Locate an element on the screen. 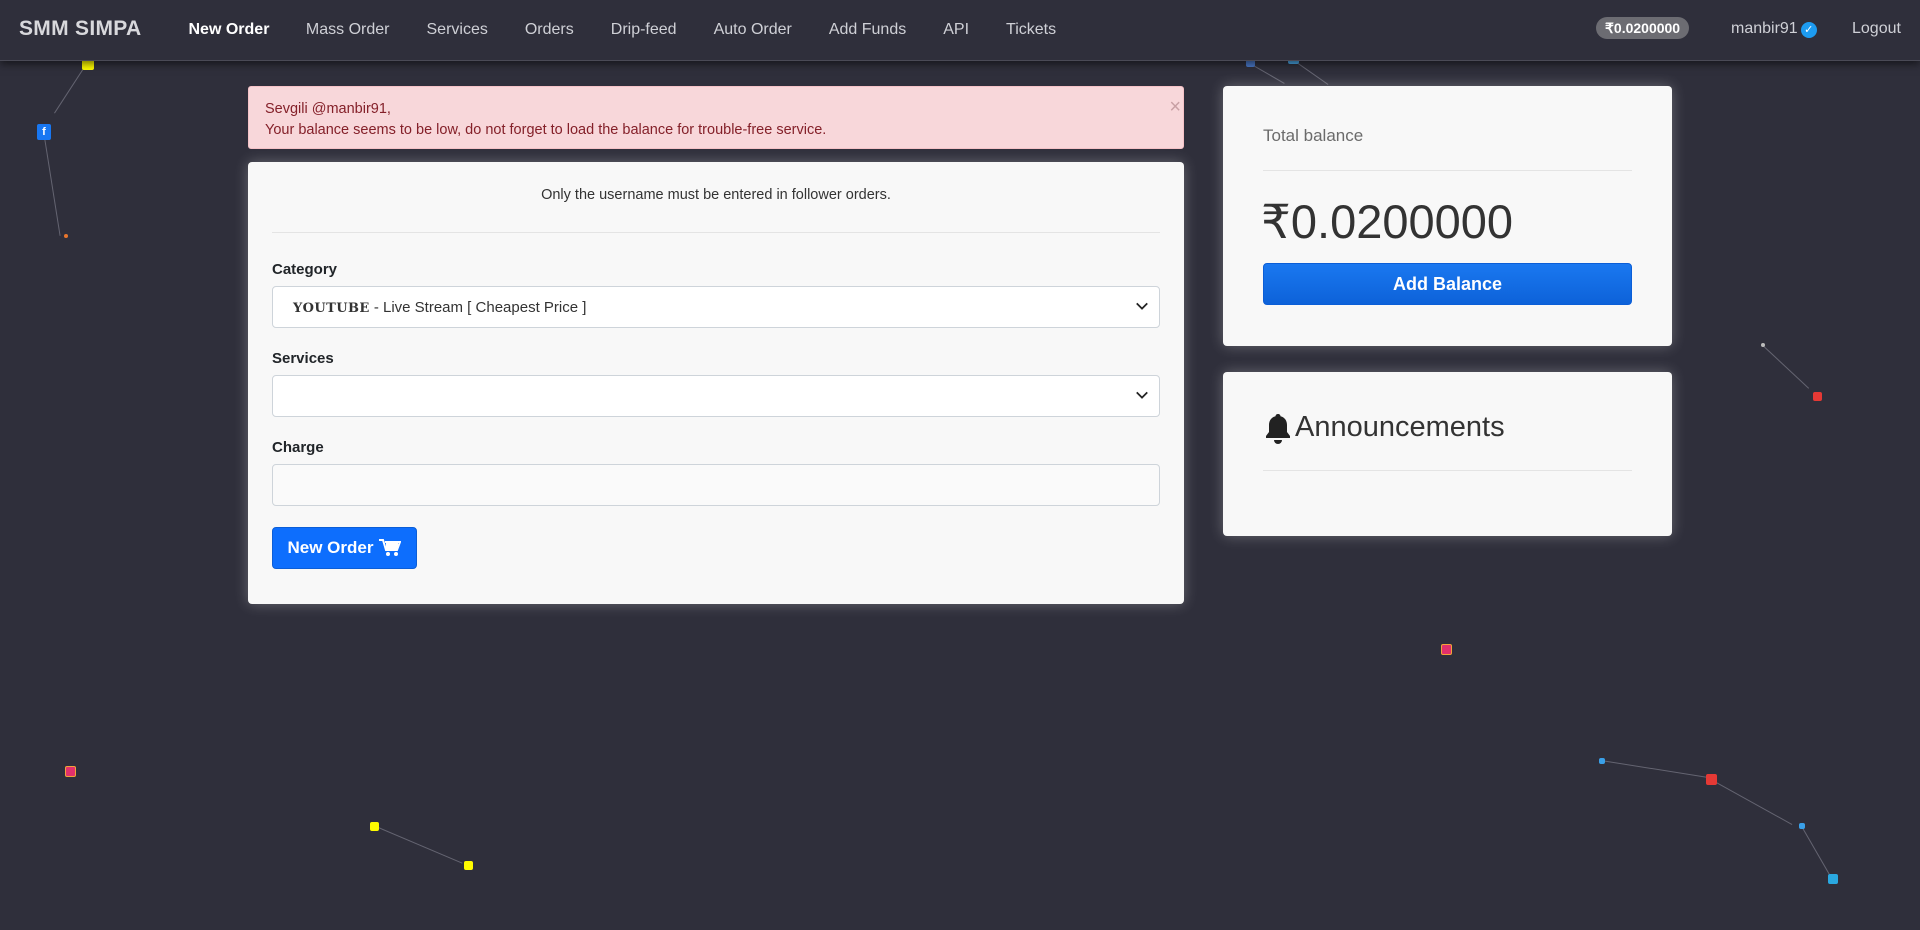  nav-new-order: New Order is located at coordinates (228, 30).